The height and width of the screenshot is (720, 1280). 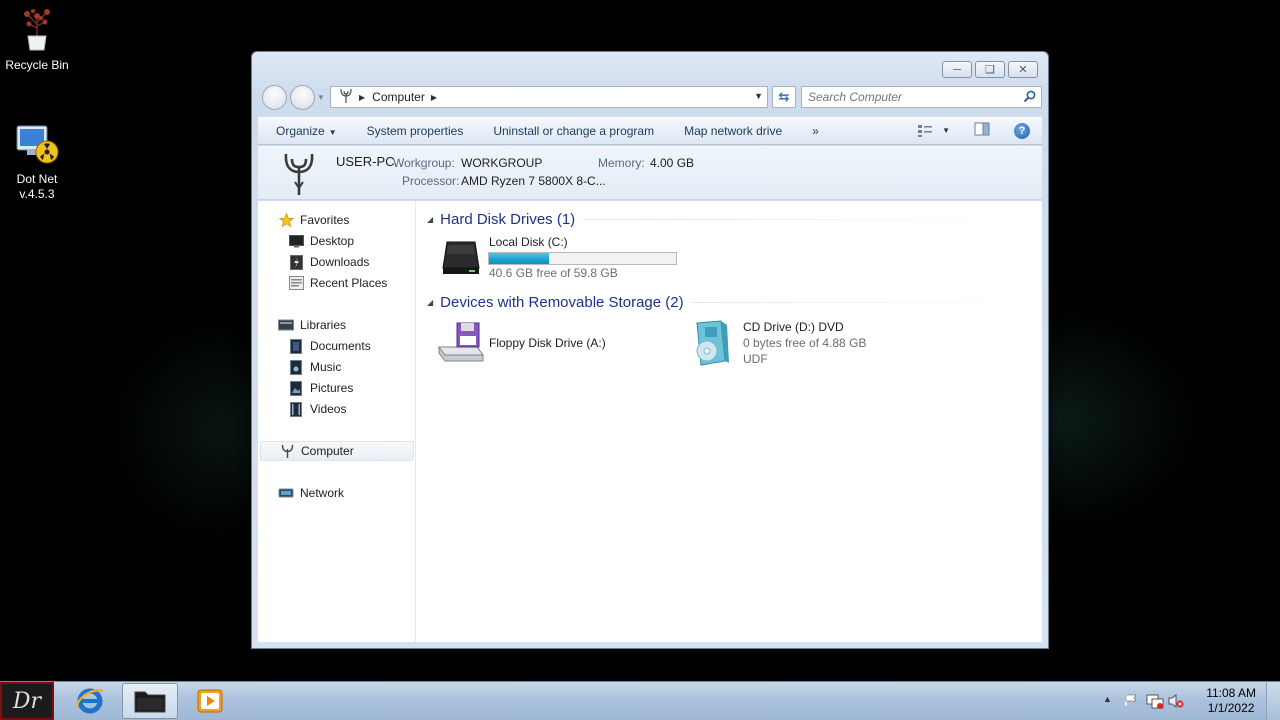 I want to click on cd-drive-icon, so click(x=712, y=345).